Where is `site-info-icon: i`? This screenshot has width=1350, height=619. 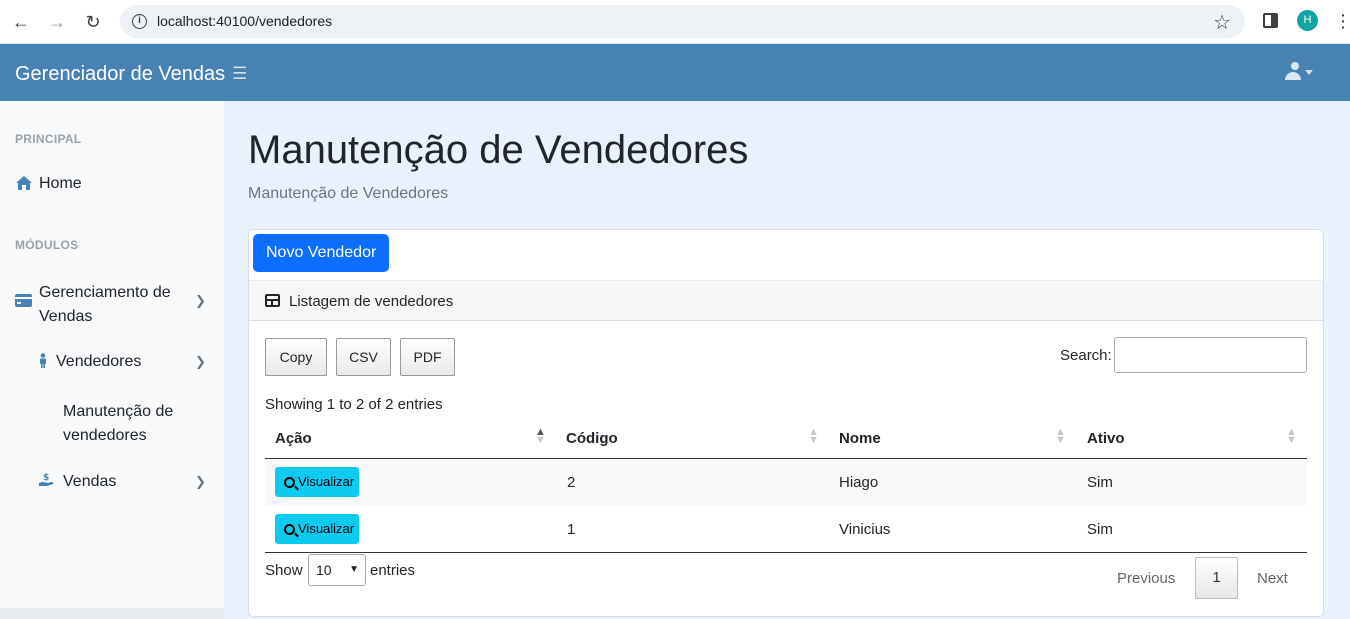
site-info-icon: i is located at coordinates (139, 21).